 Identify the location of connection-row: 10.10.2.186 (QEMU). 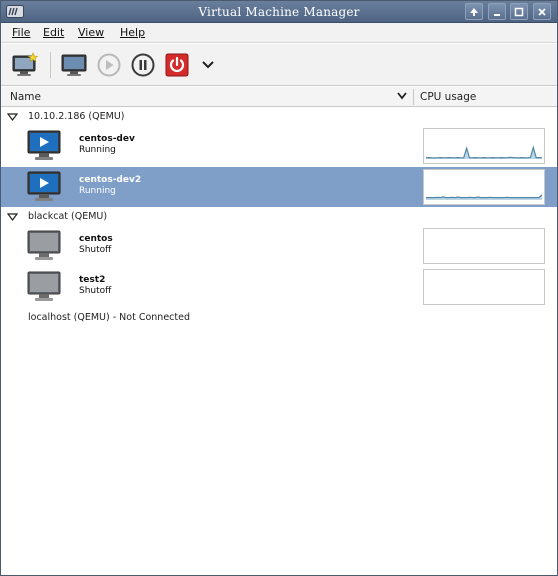
(279, 117).